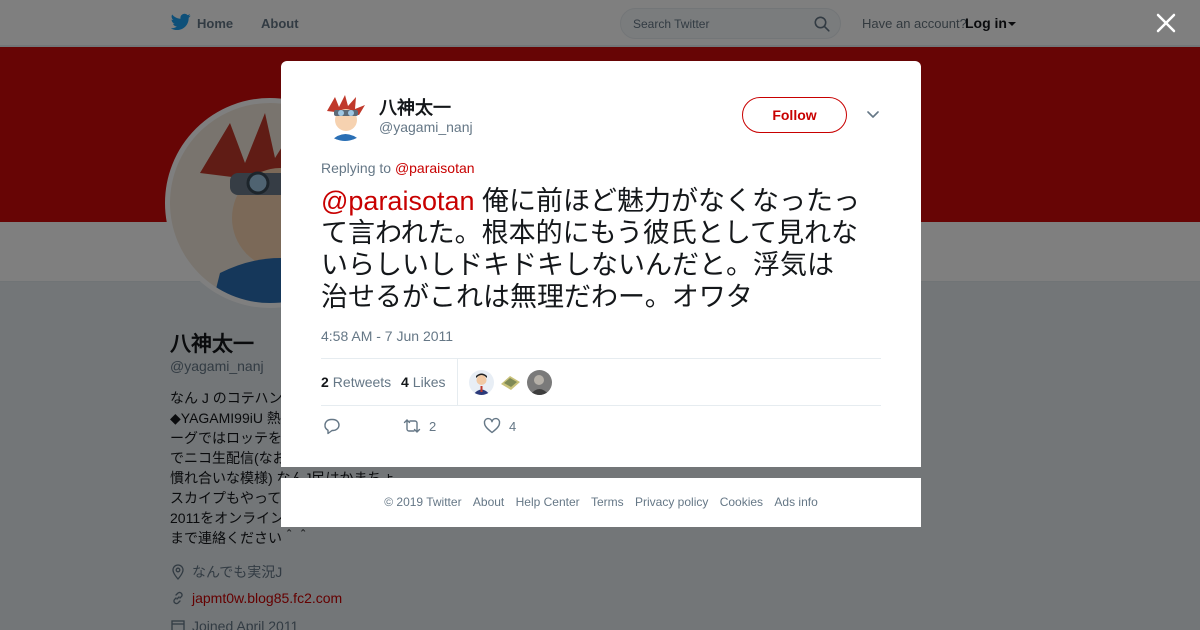 This screenshot has width=1200, height=630. What do you see at coordinates (433, 426) in the screenshot?
I see `retweet-count: 2` at bounding box center [433, 426].